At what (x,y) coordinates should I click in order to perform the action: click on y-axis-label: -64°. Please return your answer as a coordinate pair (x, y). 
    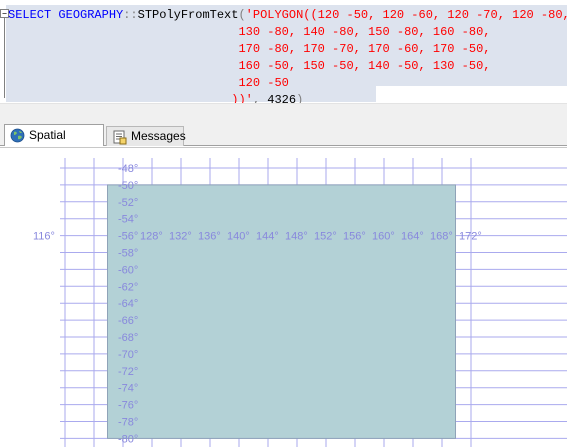
    Looking at the image, I should click on (128, 304).